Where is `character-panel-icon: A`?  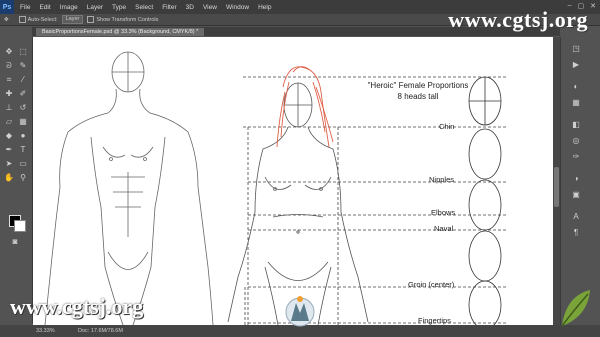
character-panel-icon: A is located at coordinates (576, 216).